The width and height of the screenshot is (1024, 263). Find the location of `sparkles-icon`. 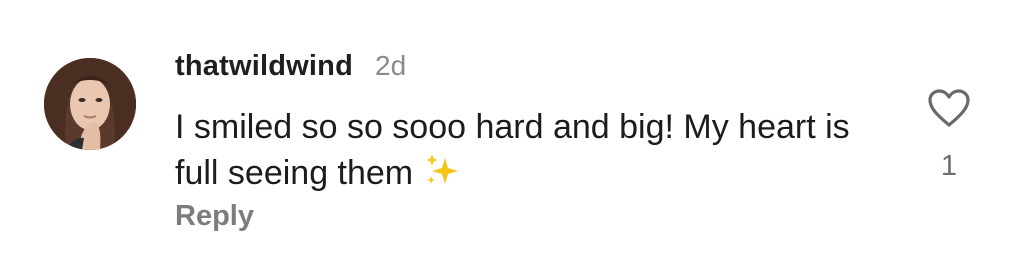

sparkles-icon is located at coordinates (443, 176).